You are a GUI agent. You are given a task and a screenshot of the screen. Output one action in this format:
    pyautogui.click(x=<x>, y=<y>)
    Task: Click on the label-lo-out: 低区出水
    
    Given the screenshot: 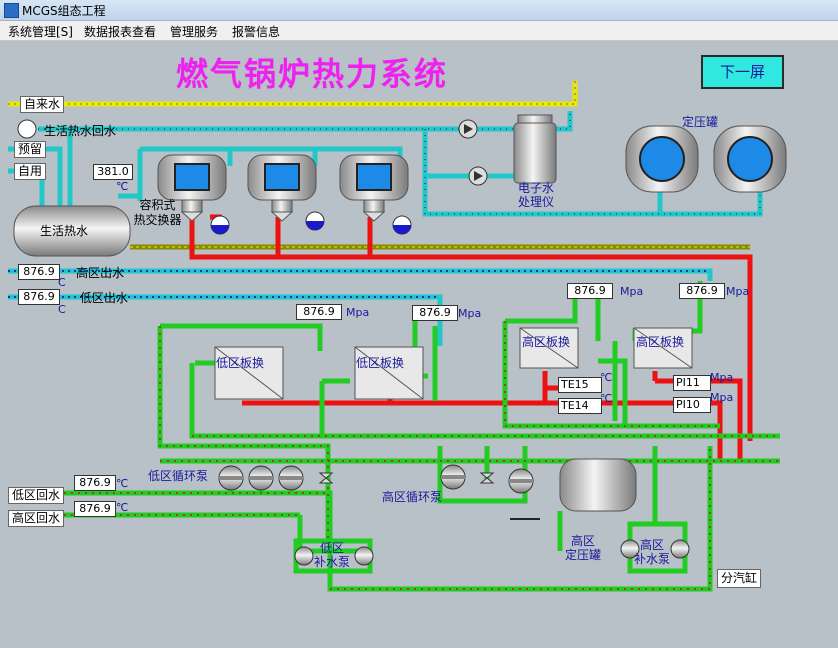 What is the action you would take?
    pyautogui.click(x=104, y=298)
    